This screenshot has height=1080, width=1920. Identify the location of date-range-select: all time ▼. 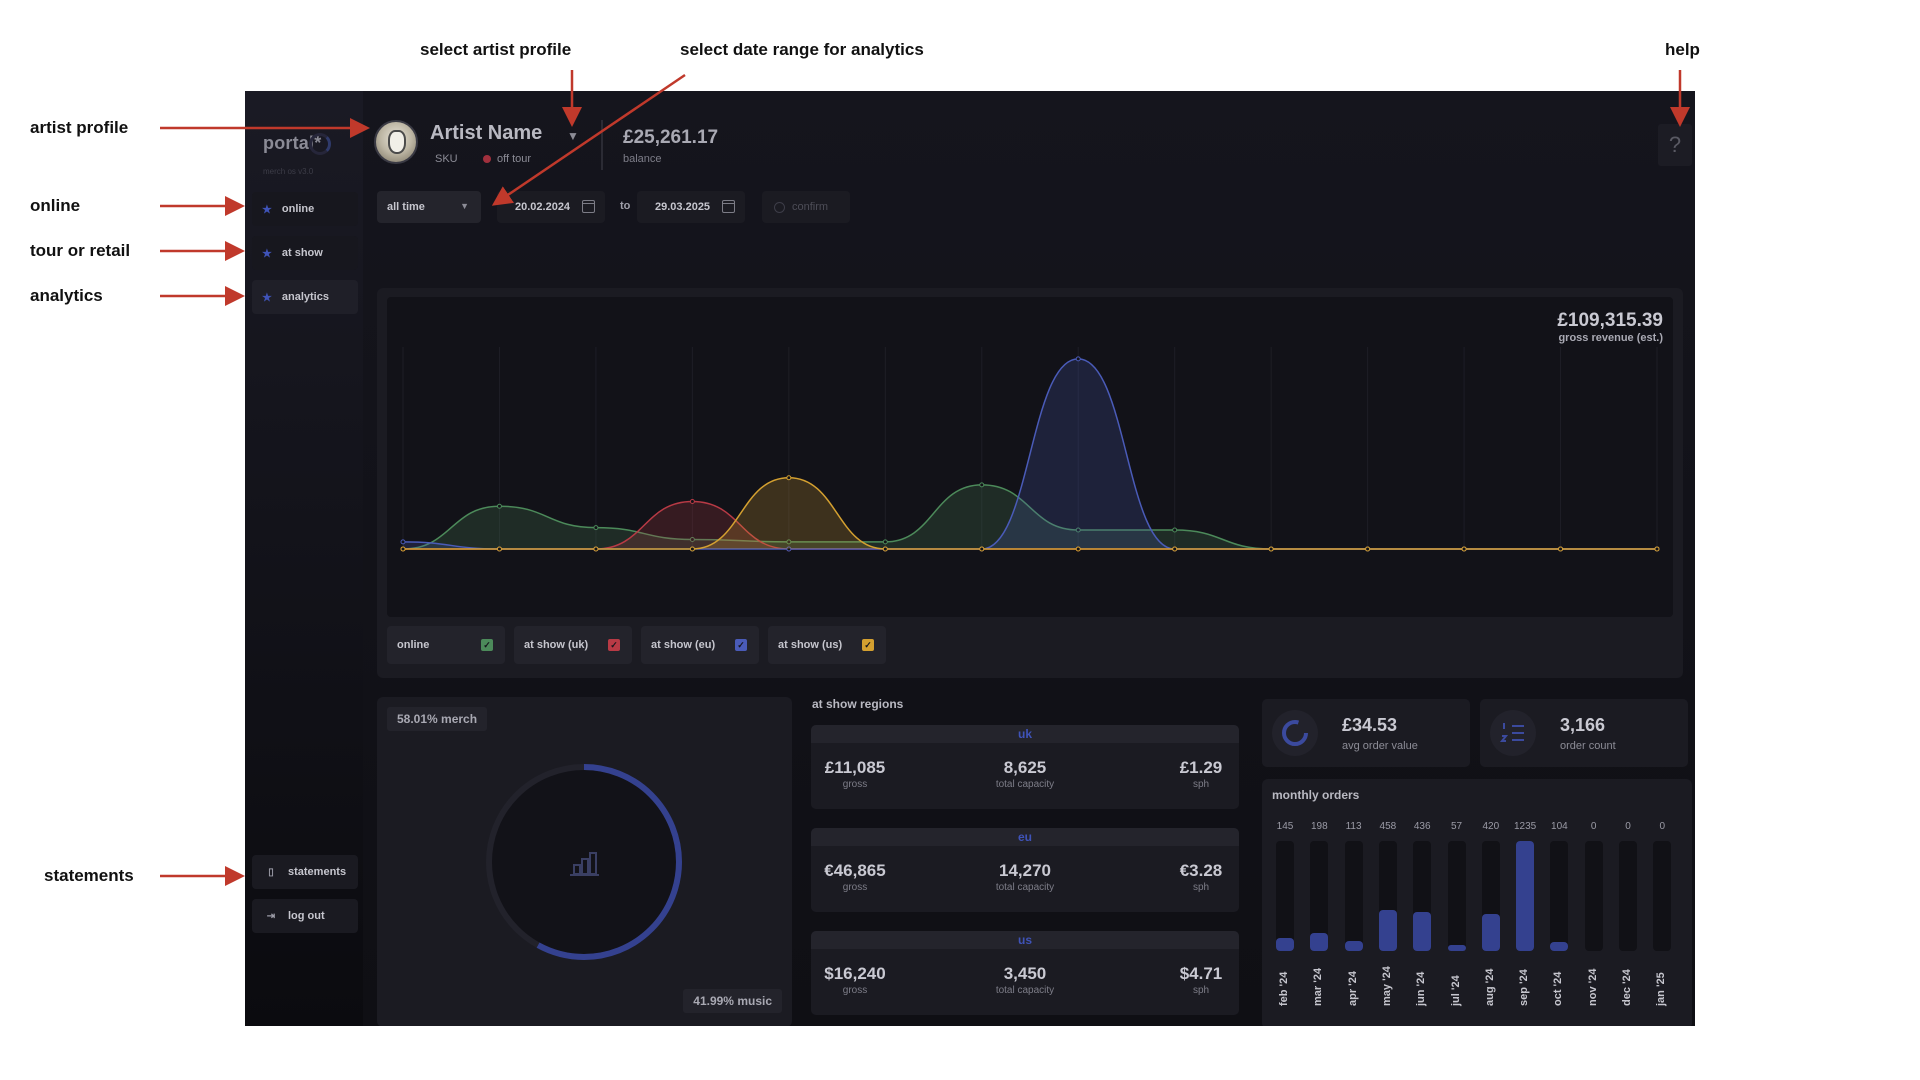
(429, 207).